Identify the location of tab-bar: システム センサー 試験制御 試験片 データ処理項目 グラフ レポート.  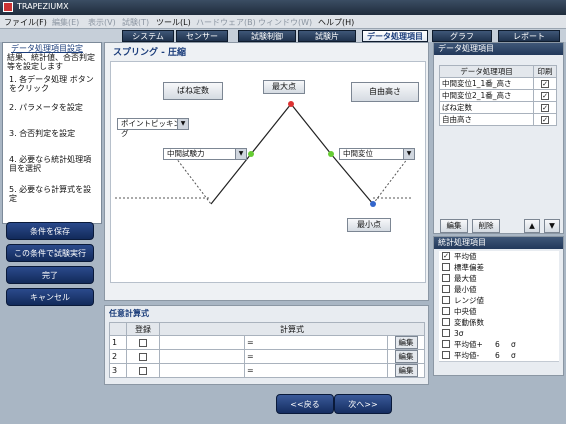
(283, 35).